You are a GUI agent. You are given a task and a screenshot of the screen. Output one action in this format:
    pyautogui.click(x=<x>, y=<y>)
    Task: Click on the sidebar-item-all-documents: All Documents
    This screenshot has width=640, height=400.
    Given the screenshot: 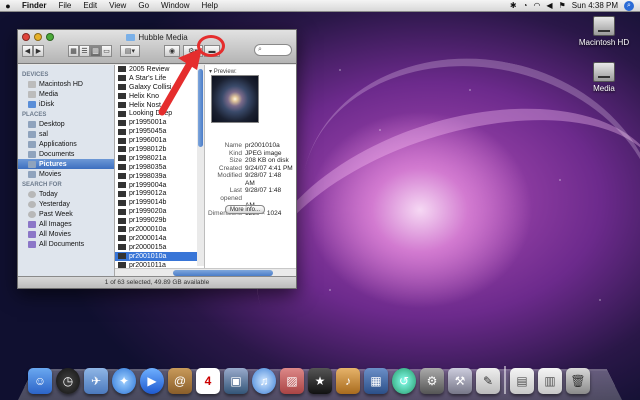 What is the action you would take?
    pyautogui.click(x=66, y=244)
    